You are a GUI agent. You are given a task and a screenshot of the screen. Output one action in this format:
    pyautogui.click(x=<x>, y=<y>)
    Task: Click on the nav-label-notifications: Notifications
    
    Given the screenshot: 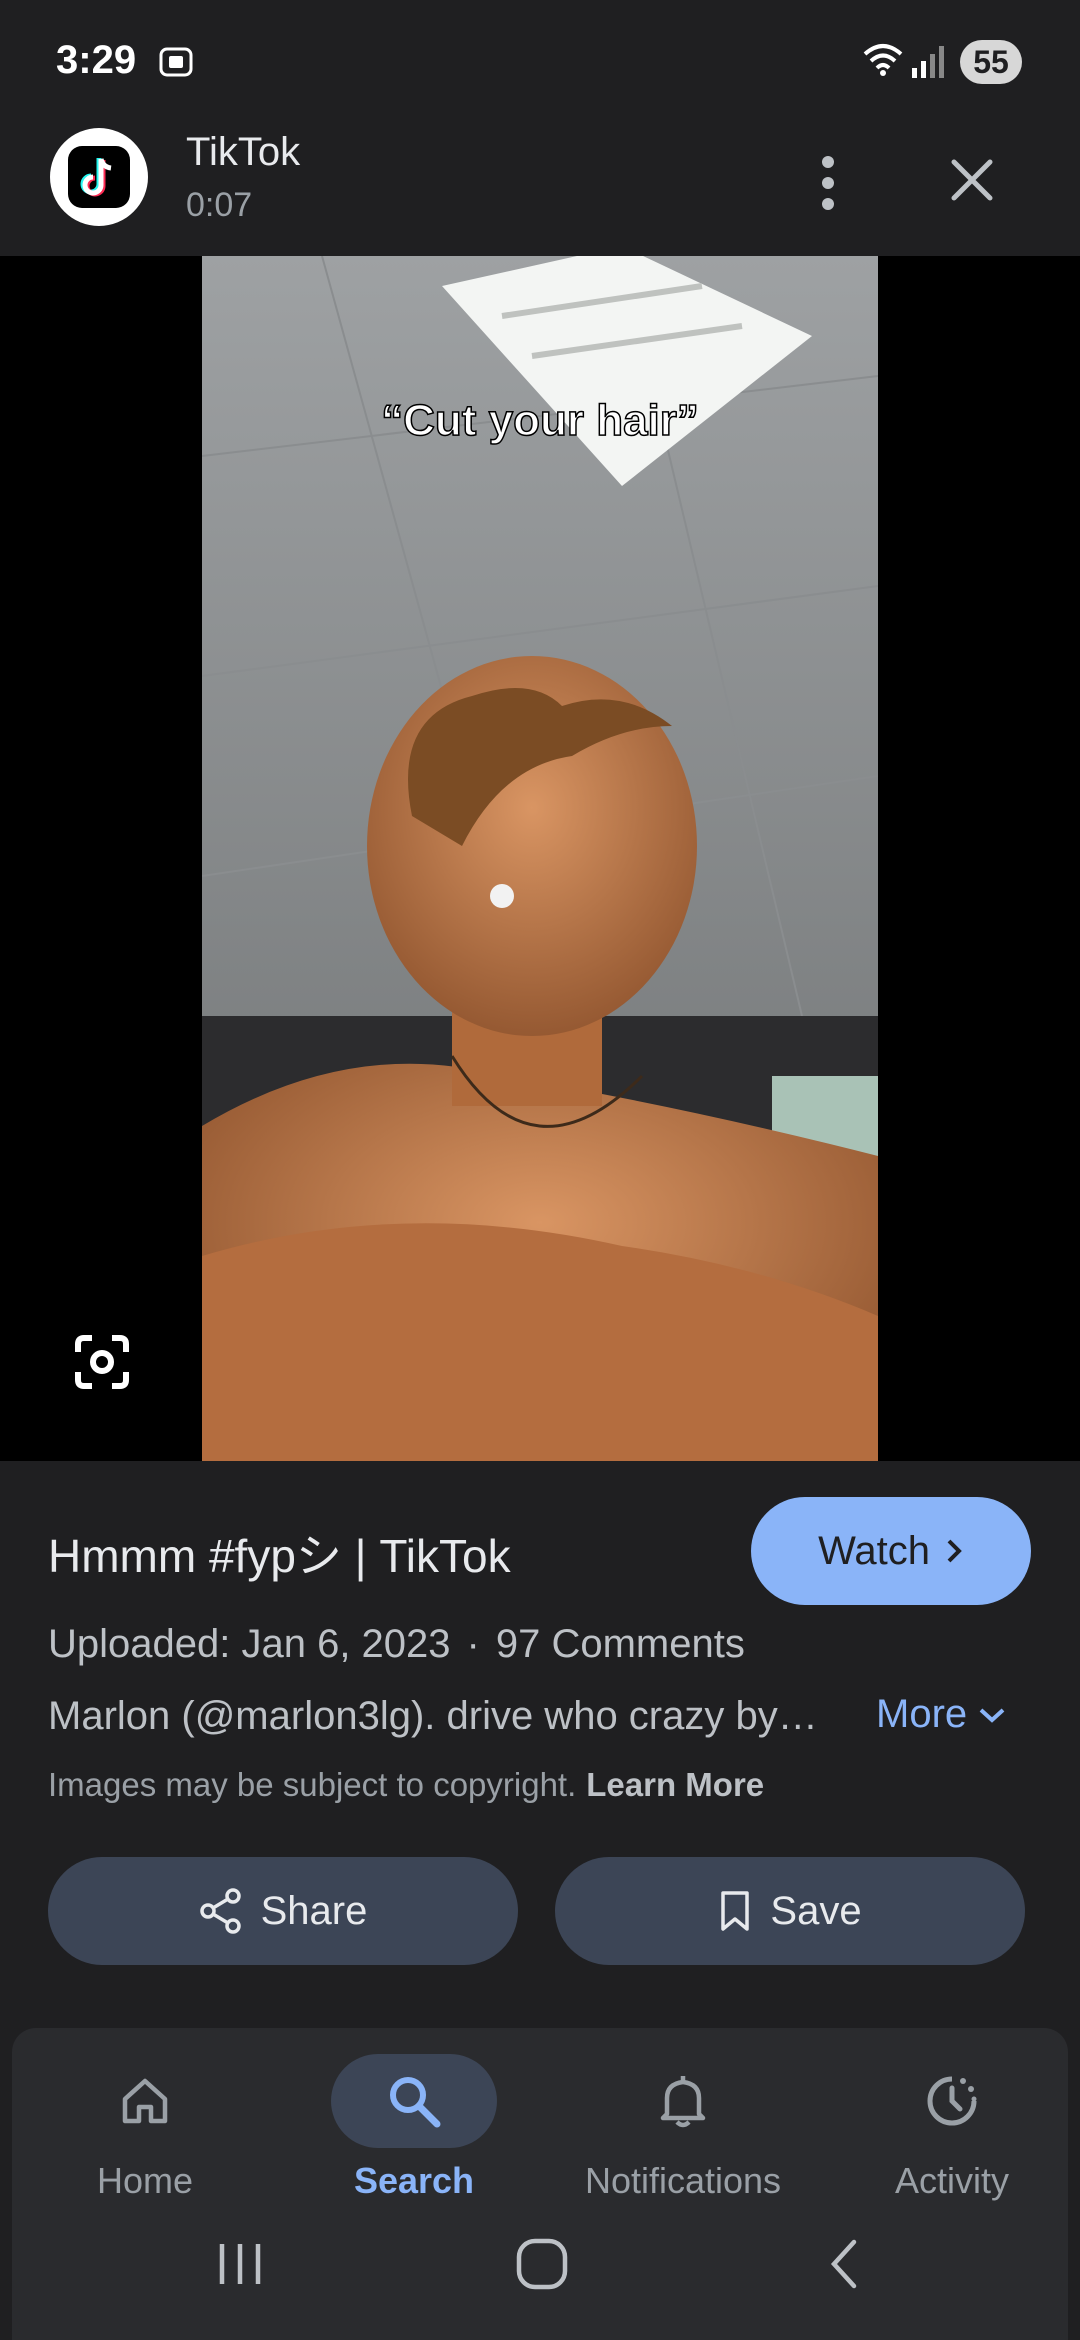 What is the action you would take?
    pyautogui.click(x=683, y=2180)
    